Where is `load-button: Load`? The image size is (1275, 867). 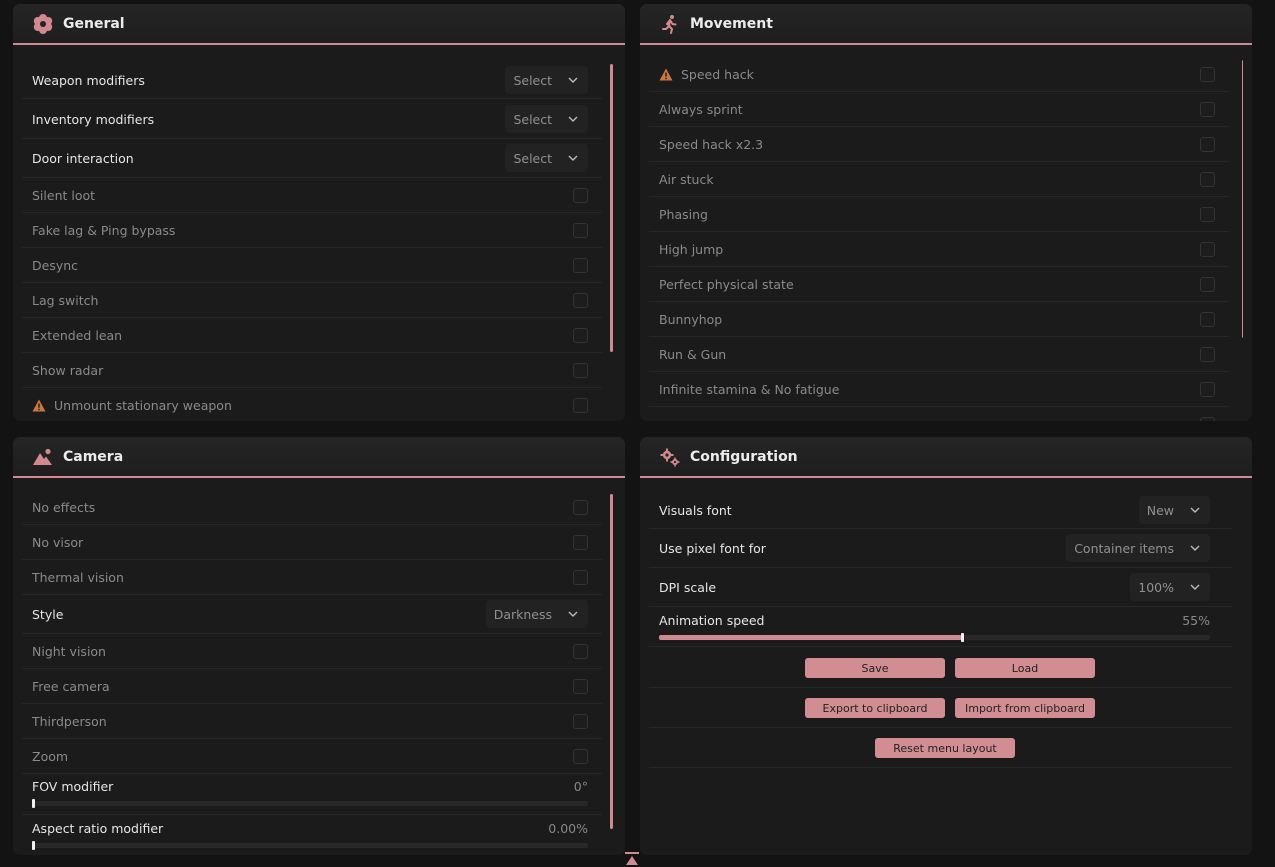
load-button: Load is located at coordinates (1025, 668).